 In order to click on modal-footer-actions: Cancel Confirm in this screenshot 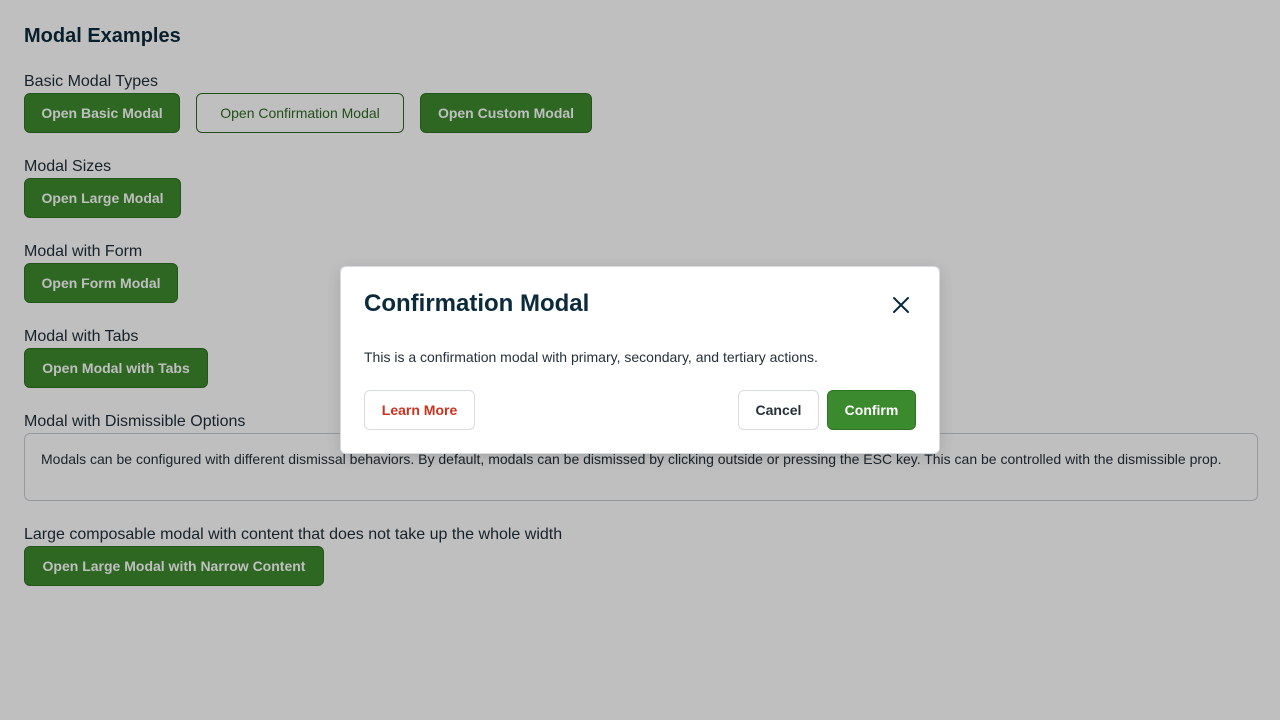, I will do `click(827, 410)`.